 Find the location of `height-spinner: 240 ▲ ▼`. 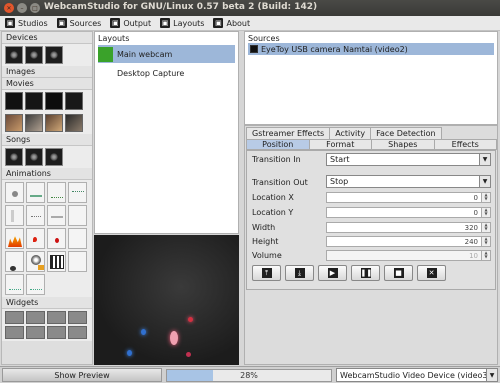

height-spinner: 240 ▲ ▼ is located at coordinates (408, 241).